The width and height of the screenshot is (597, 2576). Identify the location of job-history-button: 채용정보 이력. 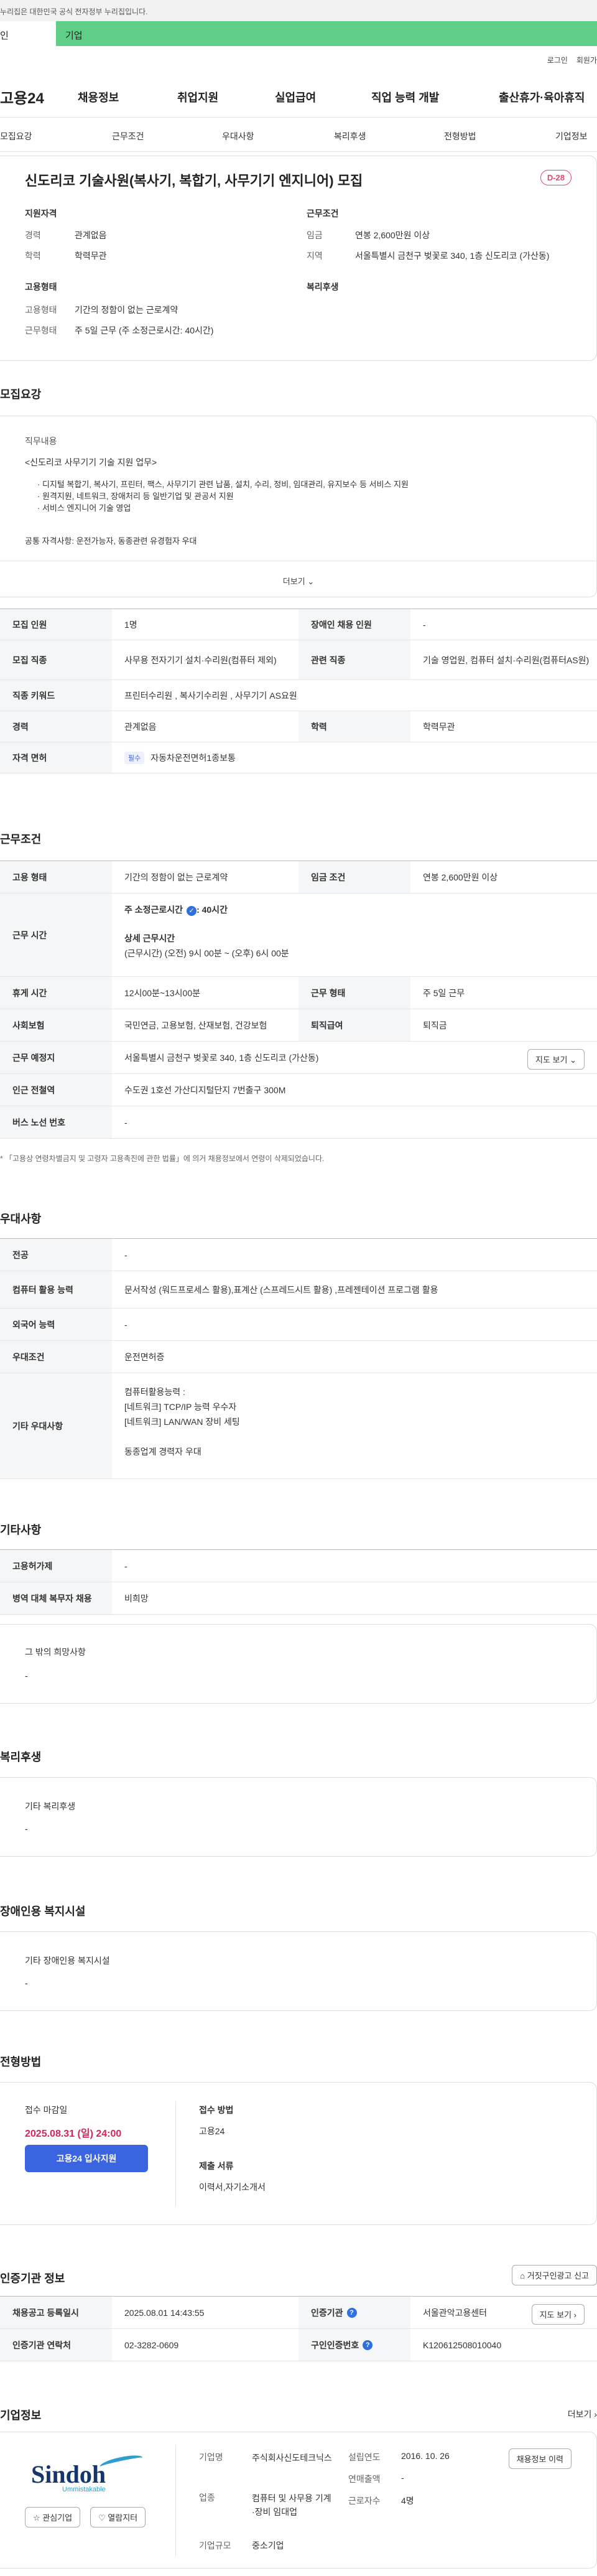
(540, 2458).